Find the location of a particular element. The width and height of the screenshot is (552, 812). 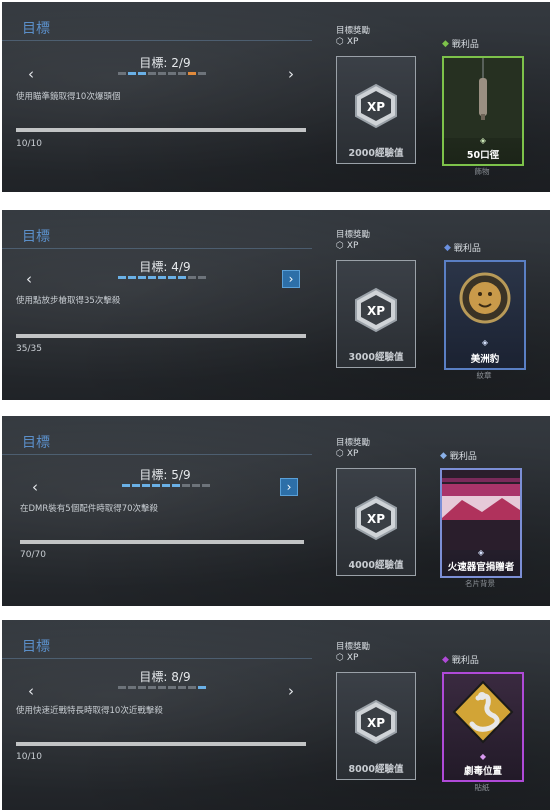

rarity-icon: ◆ is located at coordinates (483, 756).